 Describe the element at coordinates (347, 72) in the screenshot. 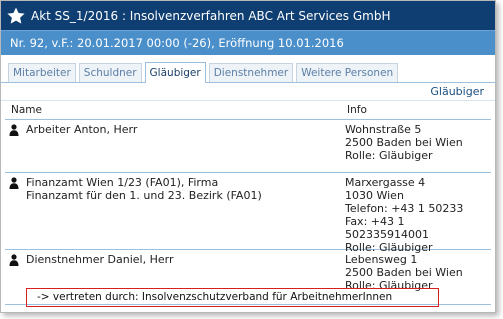

I see `tab-weitere-personen: Weitere Personen` at that location.